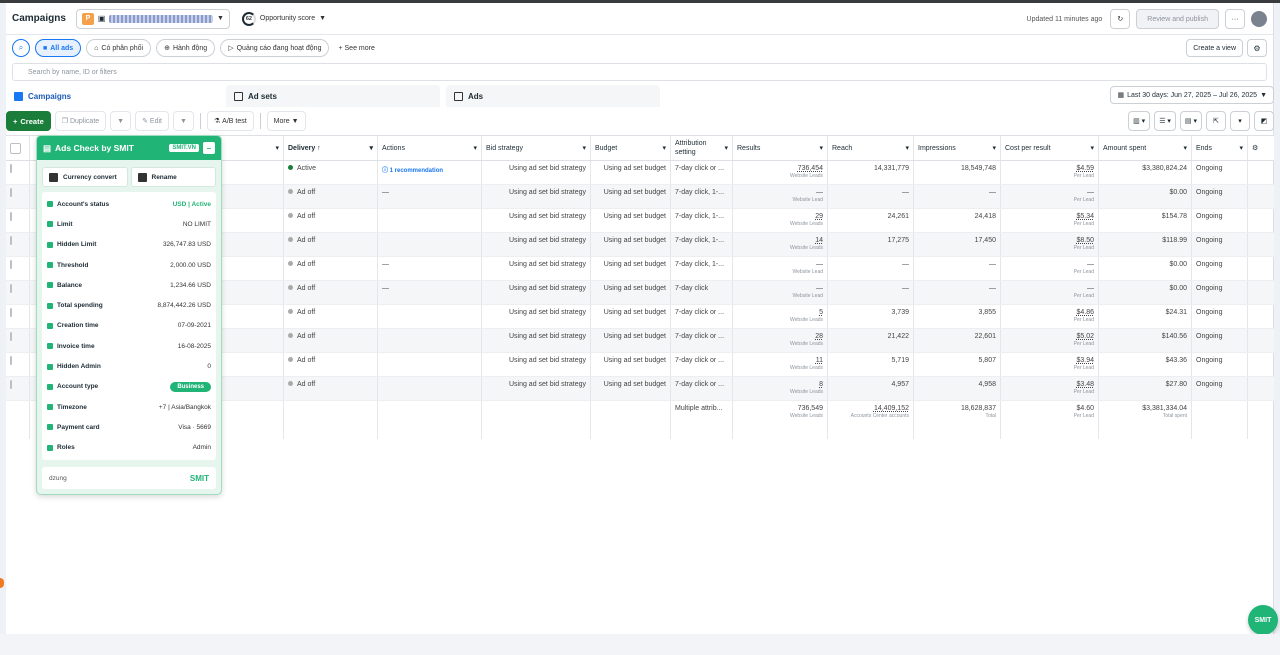 The image size is (1280, 655). What do you see at coordinates (184, 148) in the screenshot?
I see `smit-badge: SMIT.VN` at bounding box center [184, 148].